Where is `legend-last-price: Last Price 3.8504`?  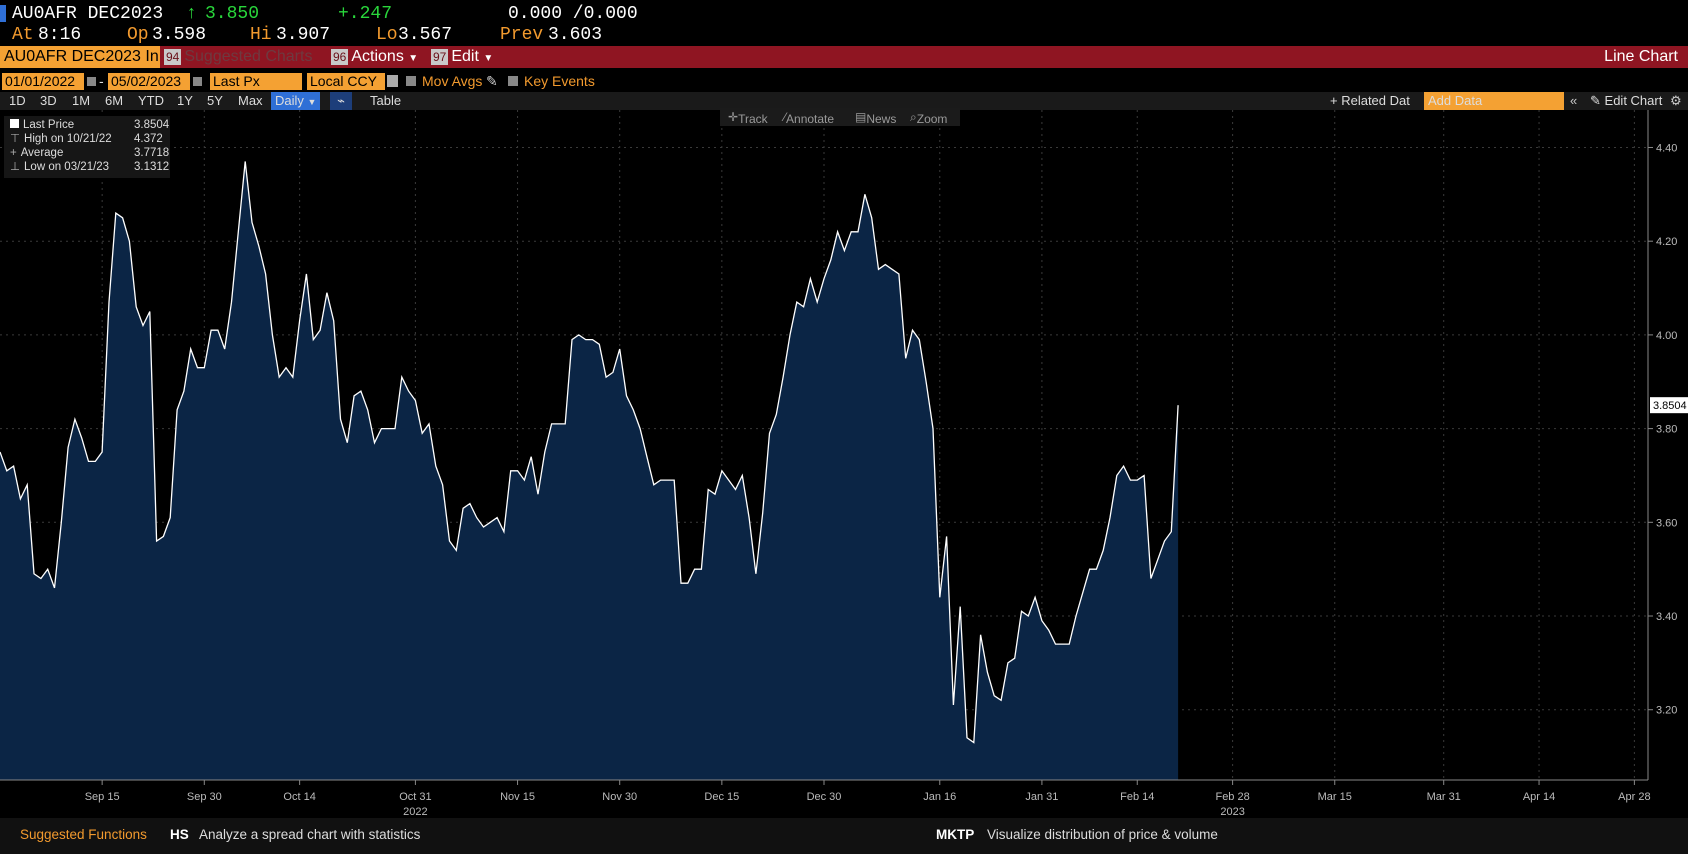
legend-last-price: Last Price 3.8504 is located at coordinates (89, 125).